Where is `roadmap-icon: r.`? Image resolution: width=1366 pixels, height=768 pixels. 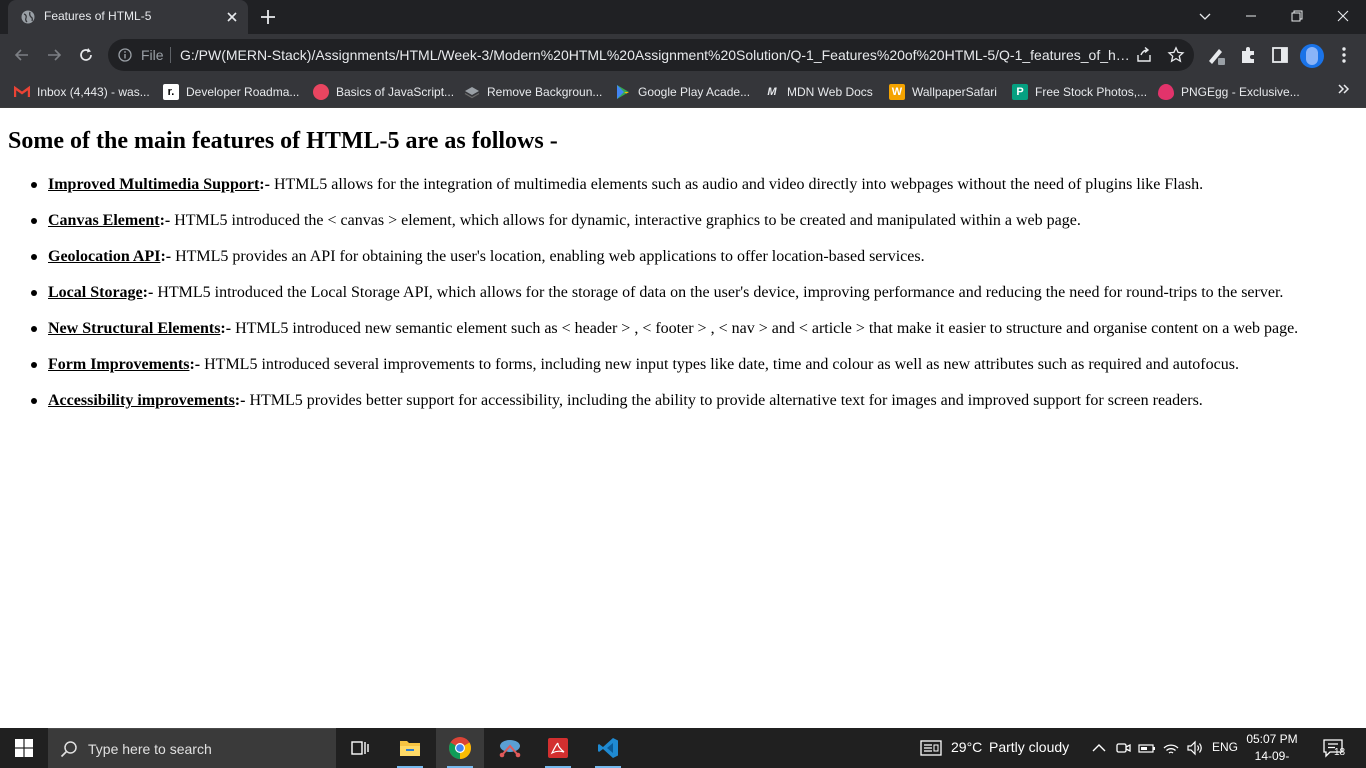
roadmap-icon: r. is located at coordinates (171, 92).